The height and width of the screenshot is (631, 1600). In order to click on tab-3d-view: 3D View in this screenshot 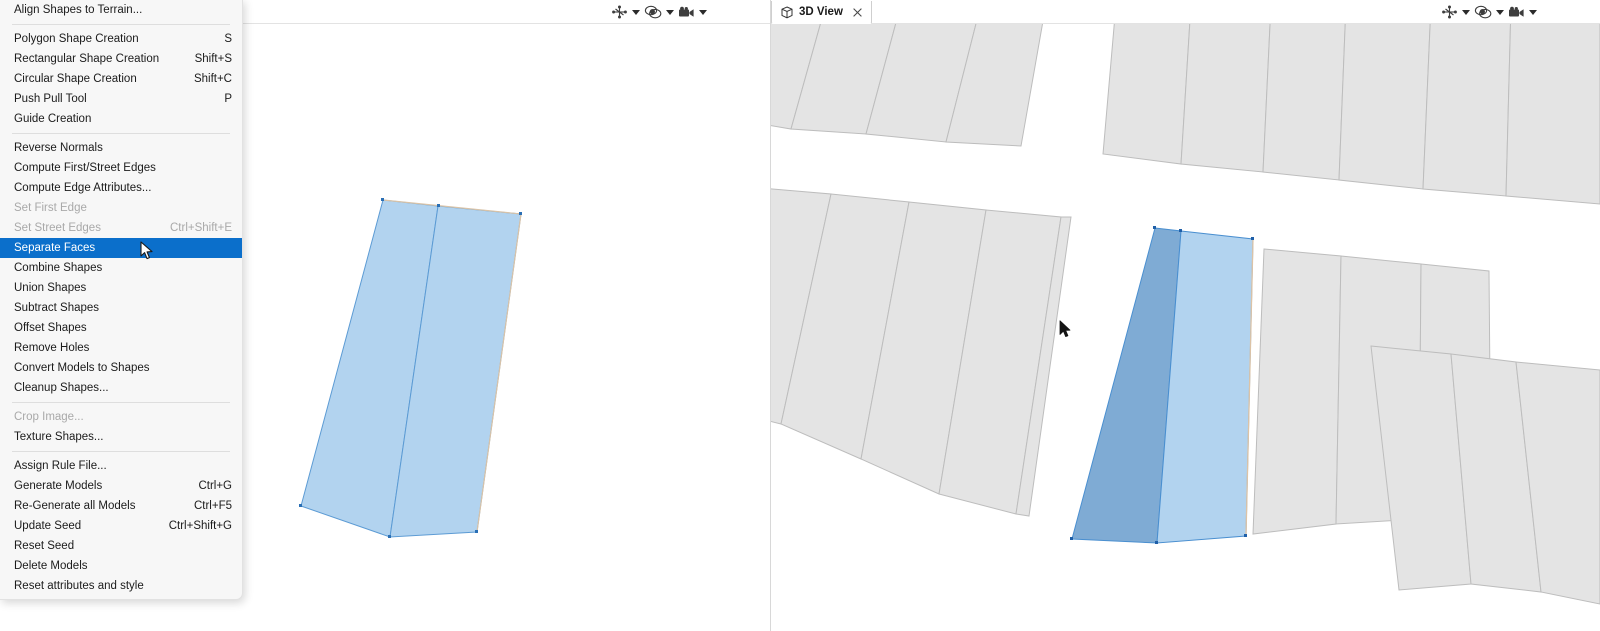, I will do `click(821, 12)`.